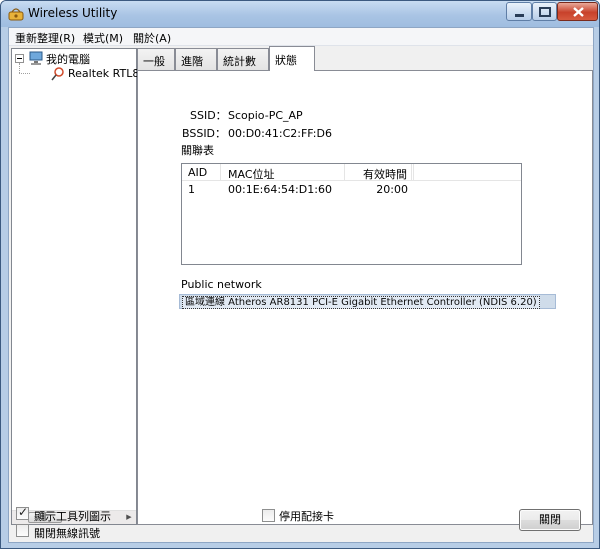 This screenshot has width=600, height=549. Describe the element at coordinates (204, 133) in the screenshot. I see `bssid-label: BSSID：` at that location.